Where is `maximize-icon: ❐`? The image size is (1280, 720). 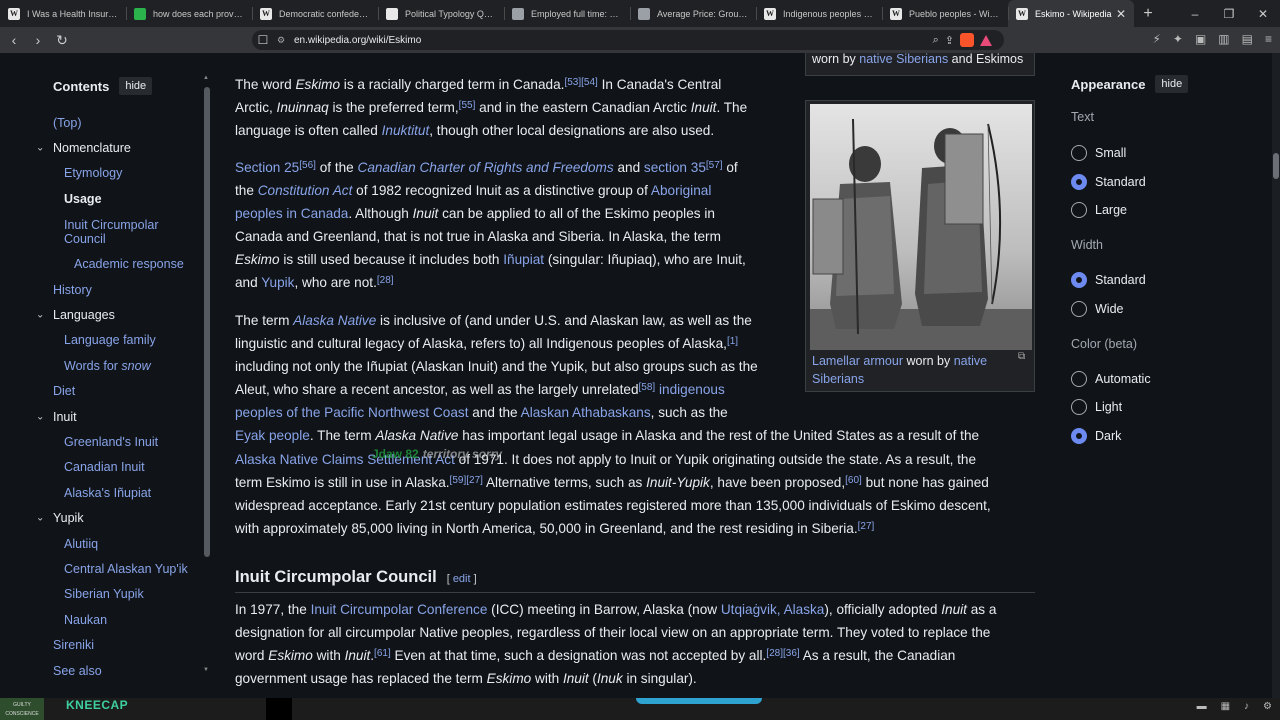 maximize-icon: ❐ is located at coordinates (1229, 14).